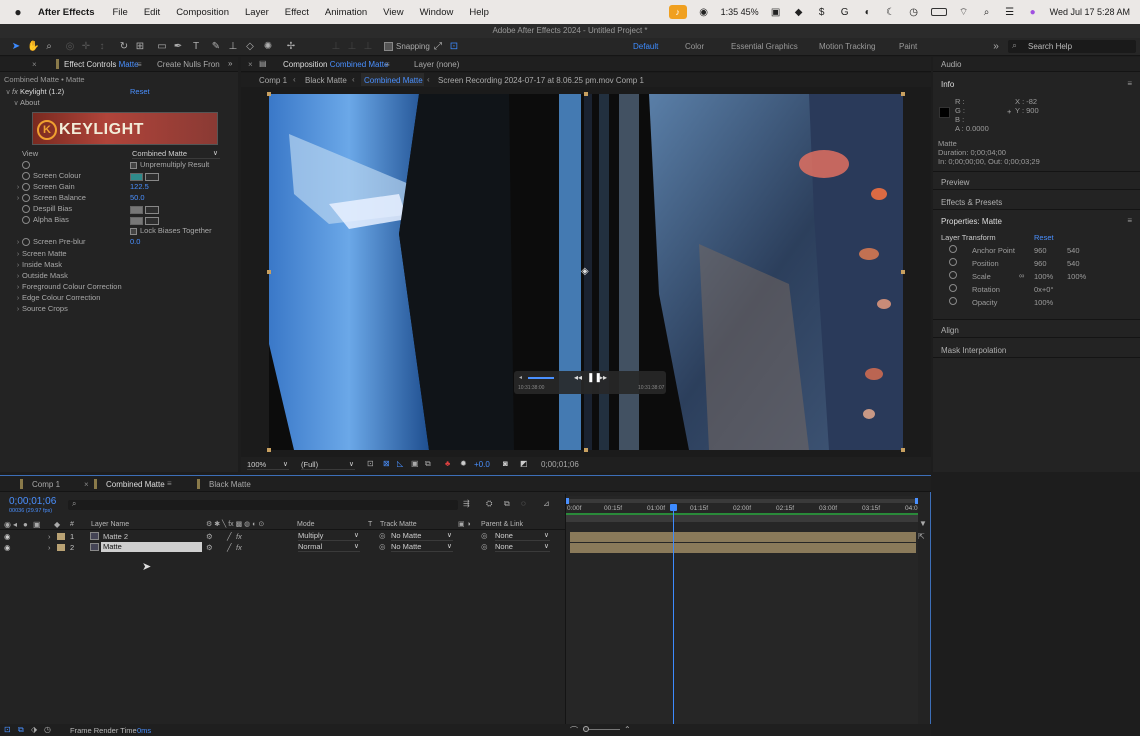 This screenshot has width=1140, height=736. What do you see at coordinates (176, 154) in the screenshot?
I see `view-dropdown: Combined Matte ∨` at bounding box center [176, 154].